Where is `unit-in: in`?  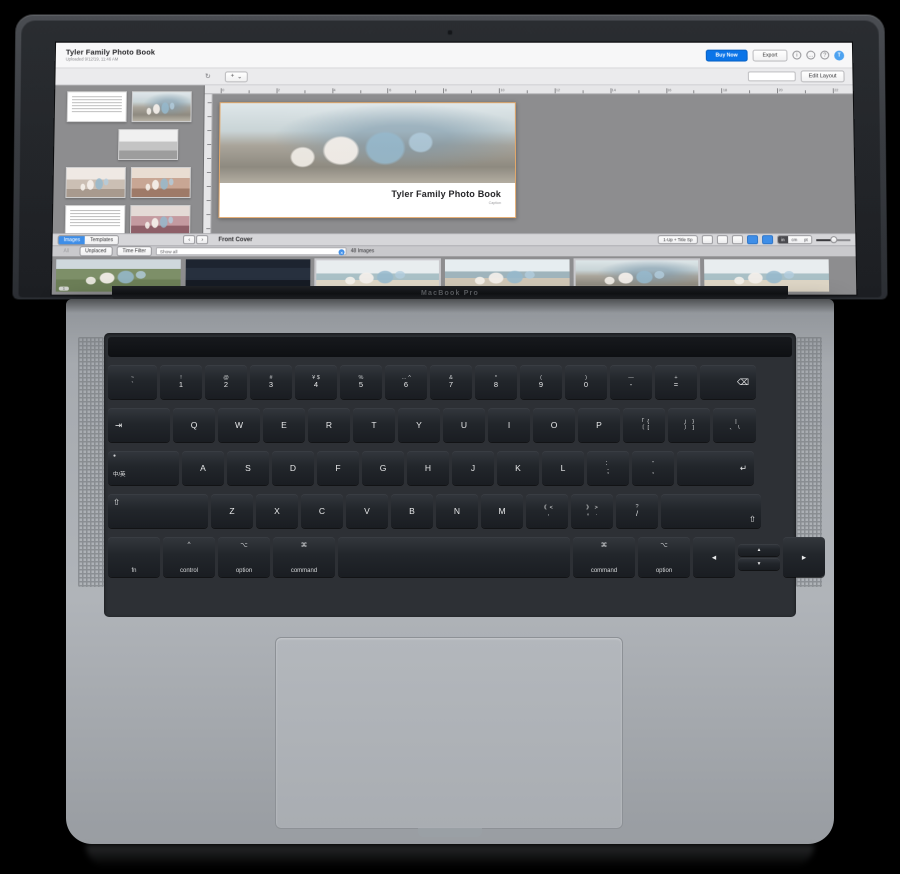 unit-in: in is located at coordinates (783, 240).